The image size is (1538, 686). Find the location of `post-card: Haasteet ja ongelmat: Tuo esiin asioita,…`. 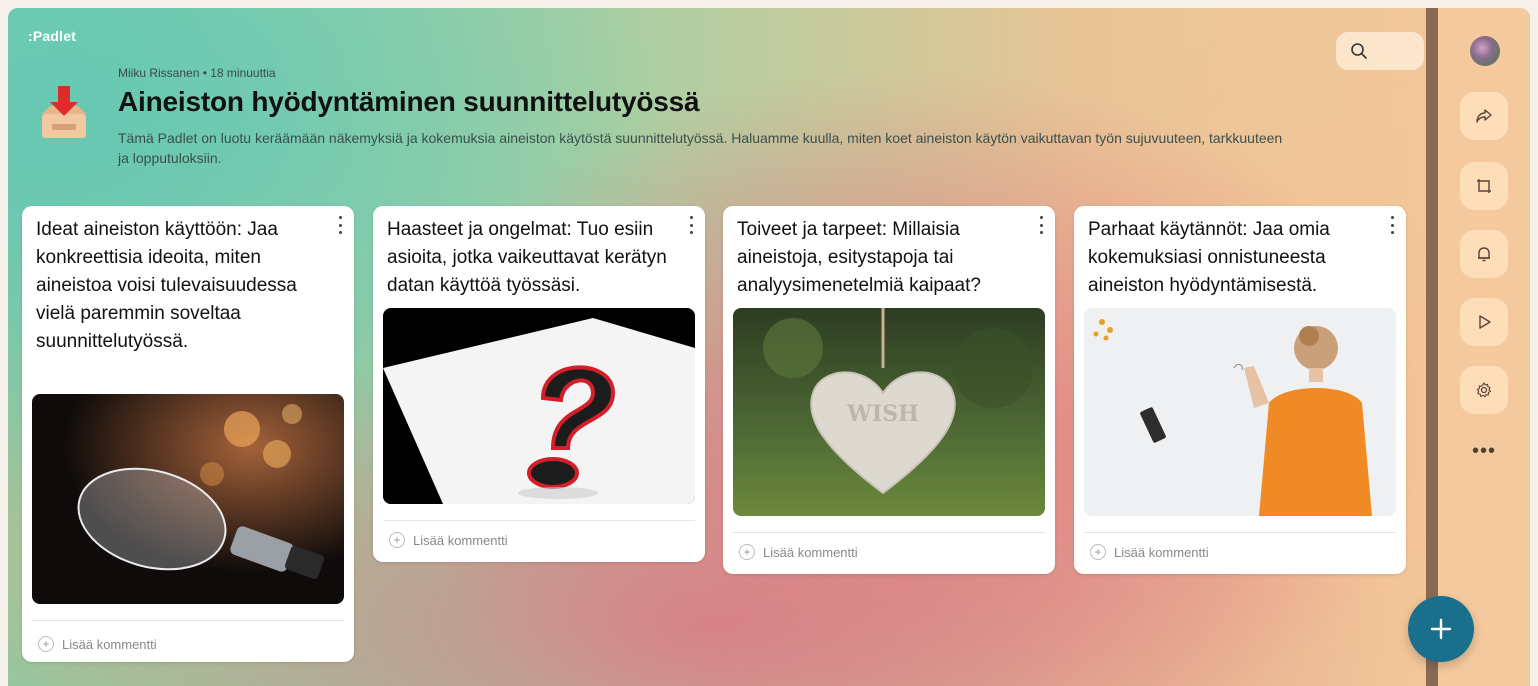

post-card: Haasteet ja ongelmat: Tuo esiin asioita,… is located at coordinates (539, 384).